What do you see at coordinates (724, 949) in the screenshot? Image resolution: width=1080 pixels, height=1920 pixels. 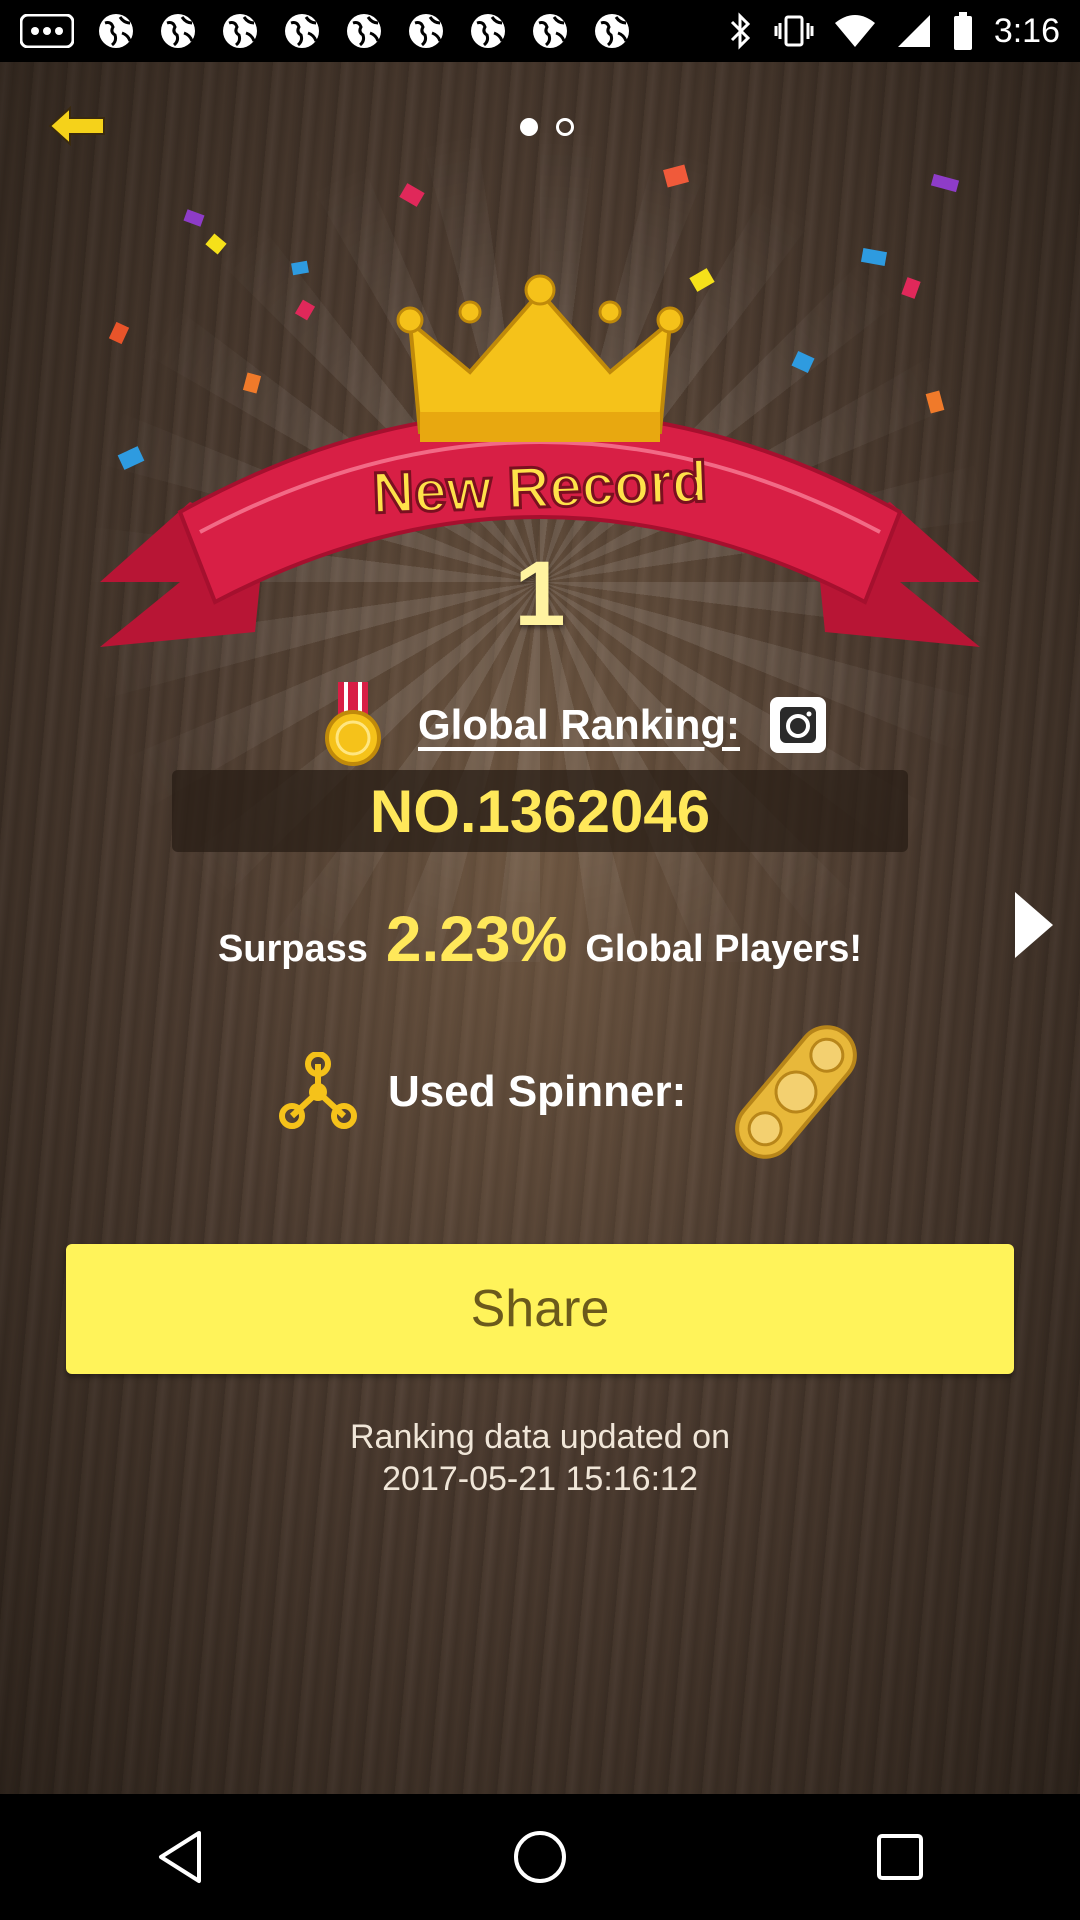 I see `surpass-suffix: Global Players!` at bounding box center [724, 949].